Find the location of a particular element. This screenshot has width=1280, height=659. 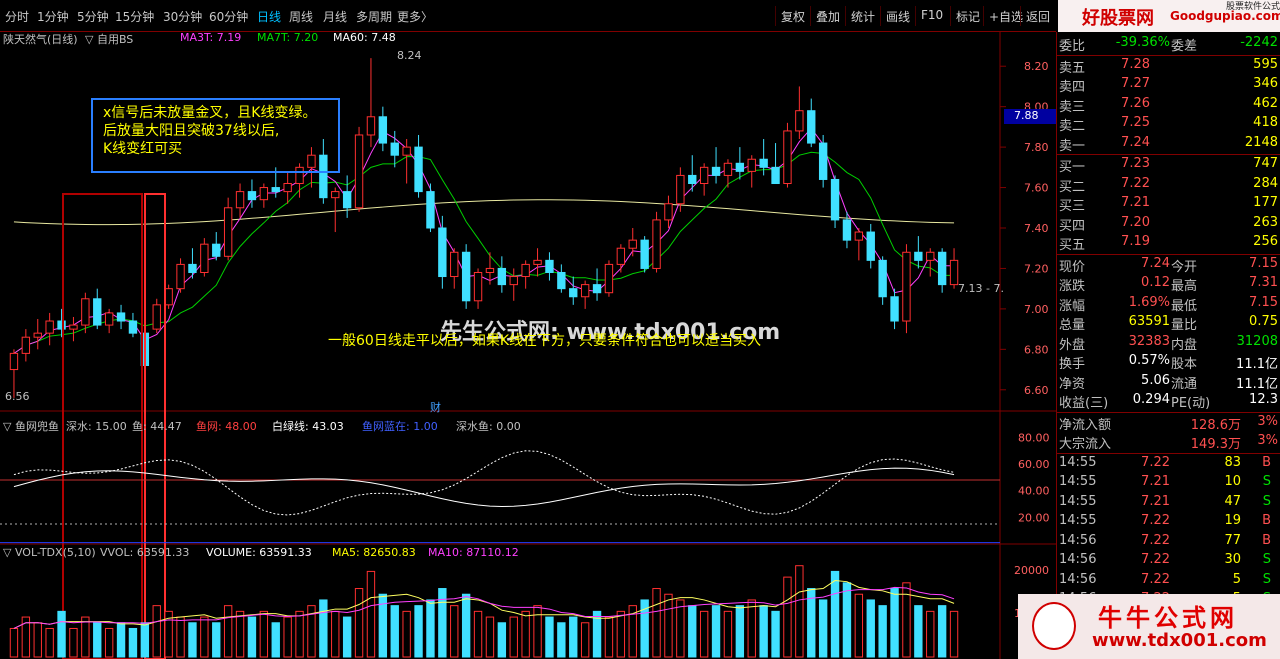

price-axis-label: 8.20 is located at coordinates (1036, 66).